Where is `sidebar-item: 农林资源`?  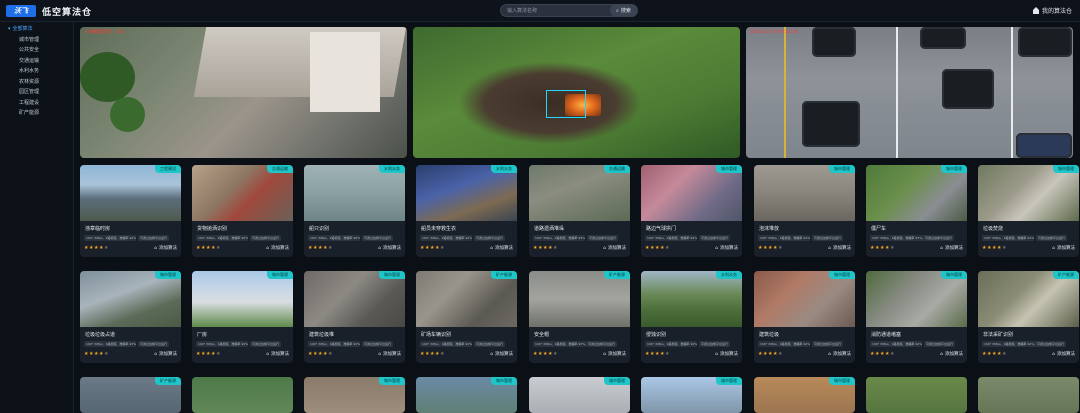 sidebar-item: 农林资源 is located at coordinates (36, 82).